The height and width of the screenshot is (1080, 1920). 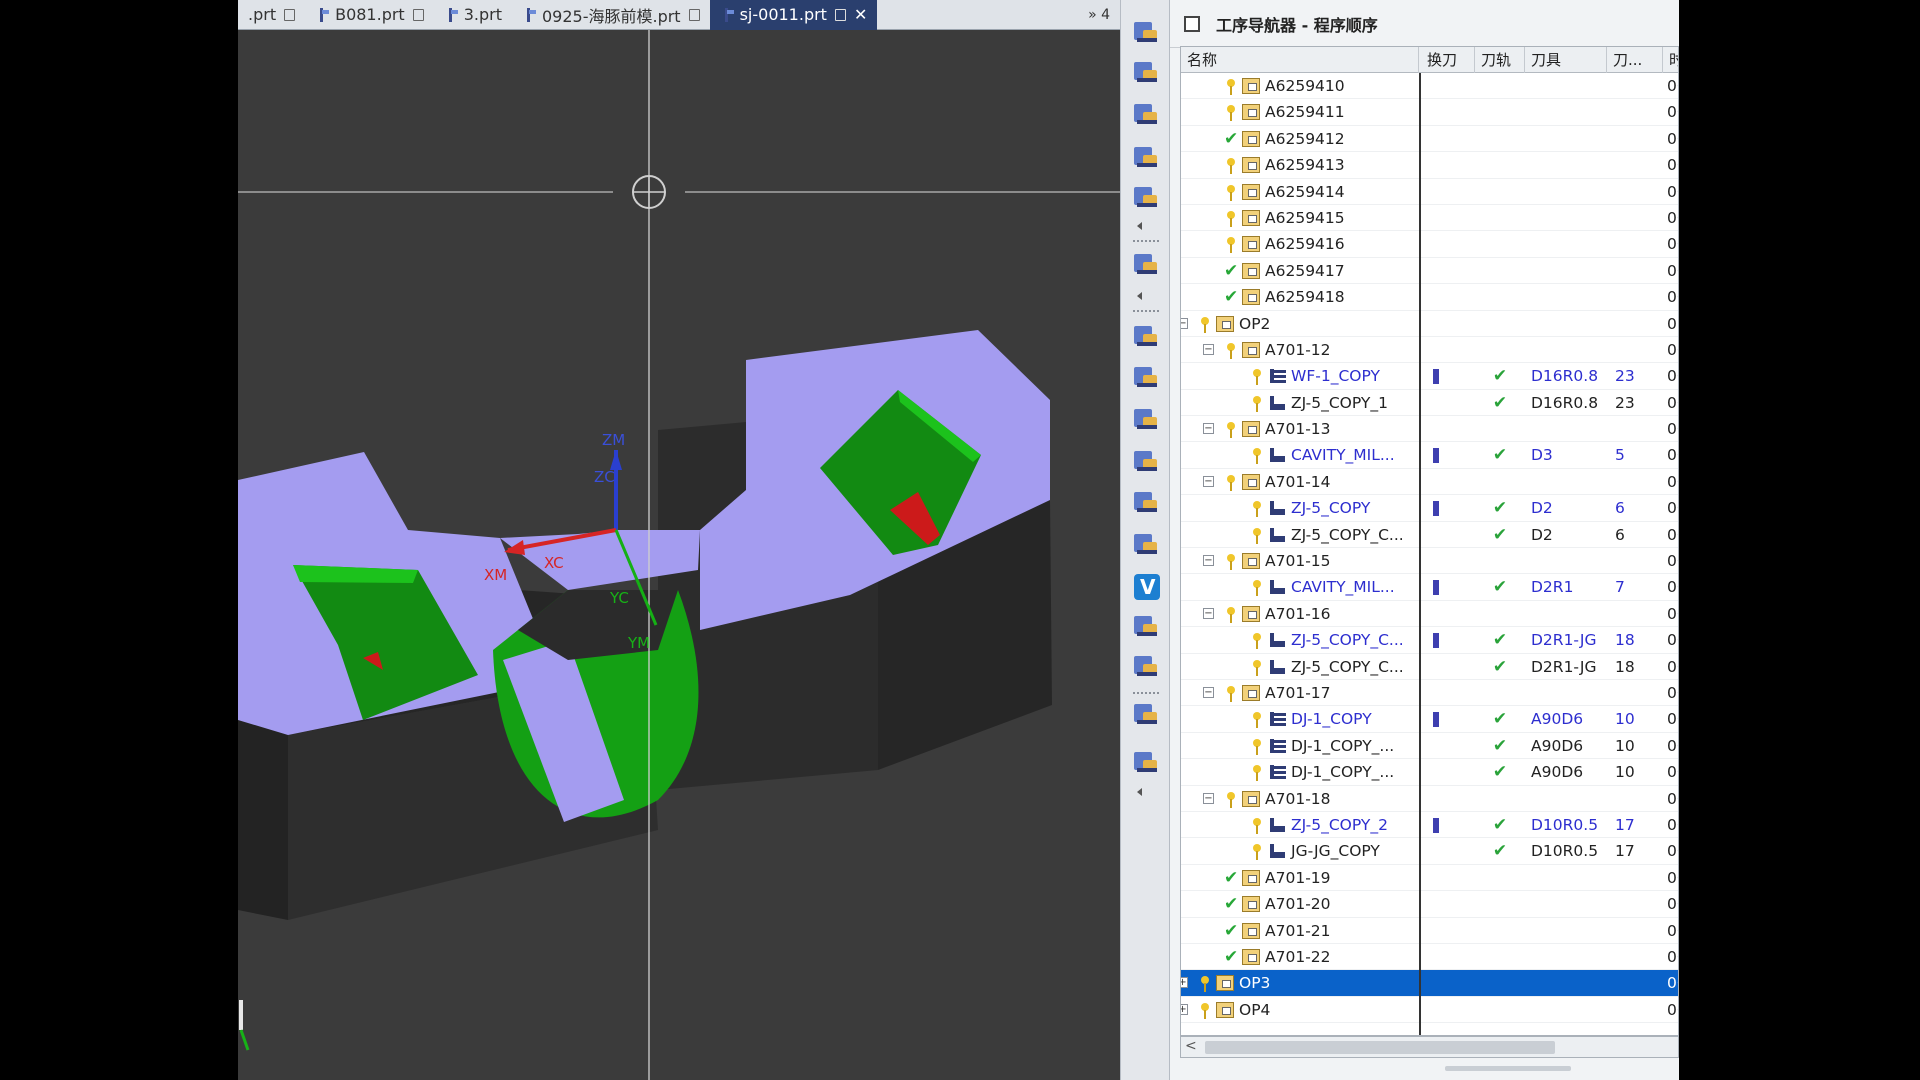 What do you see at coordinates (1277, 455) in the screenshot?
I see `zlevel-operation-icon` at bounding box center [1277, 455].